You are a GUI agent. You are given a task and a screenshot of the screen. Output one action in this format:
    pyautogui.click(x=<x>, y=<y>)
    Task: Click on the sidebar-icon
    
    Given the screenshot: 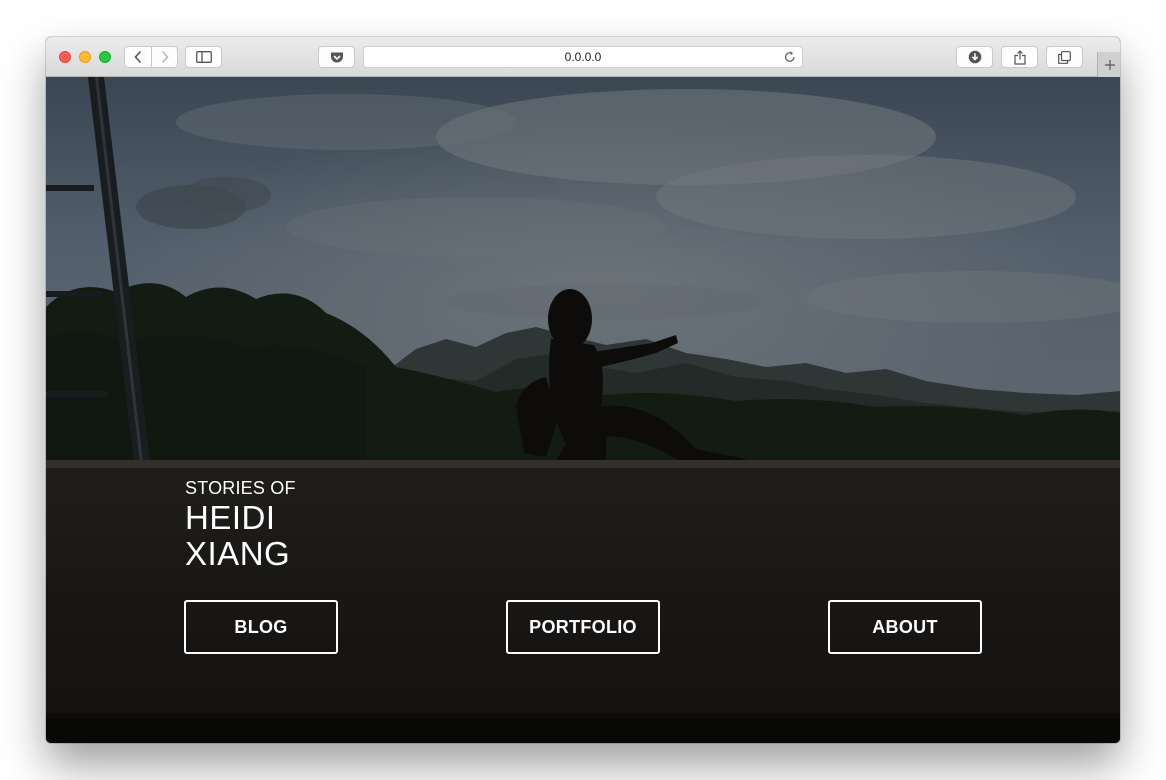 What is the action you would take?
    pyautogui.click(x=203, y=57)
    